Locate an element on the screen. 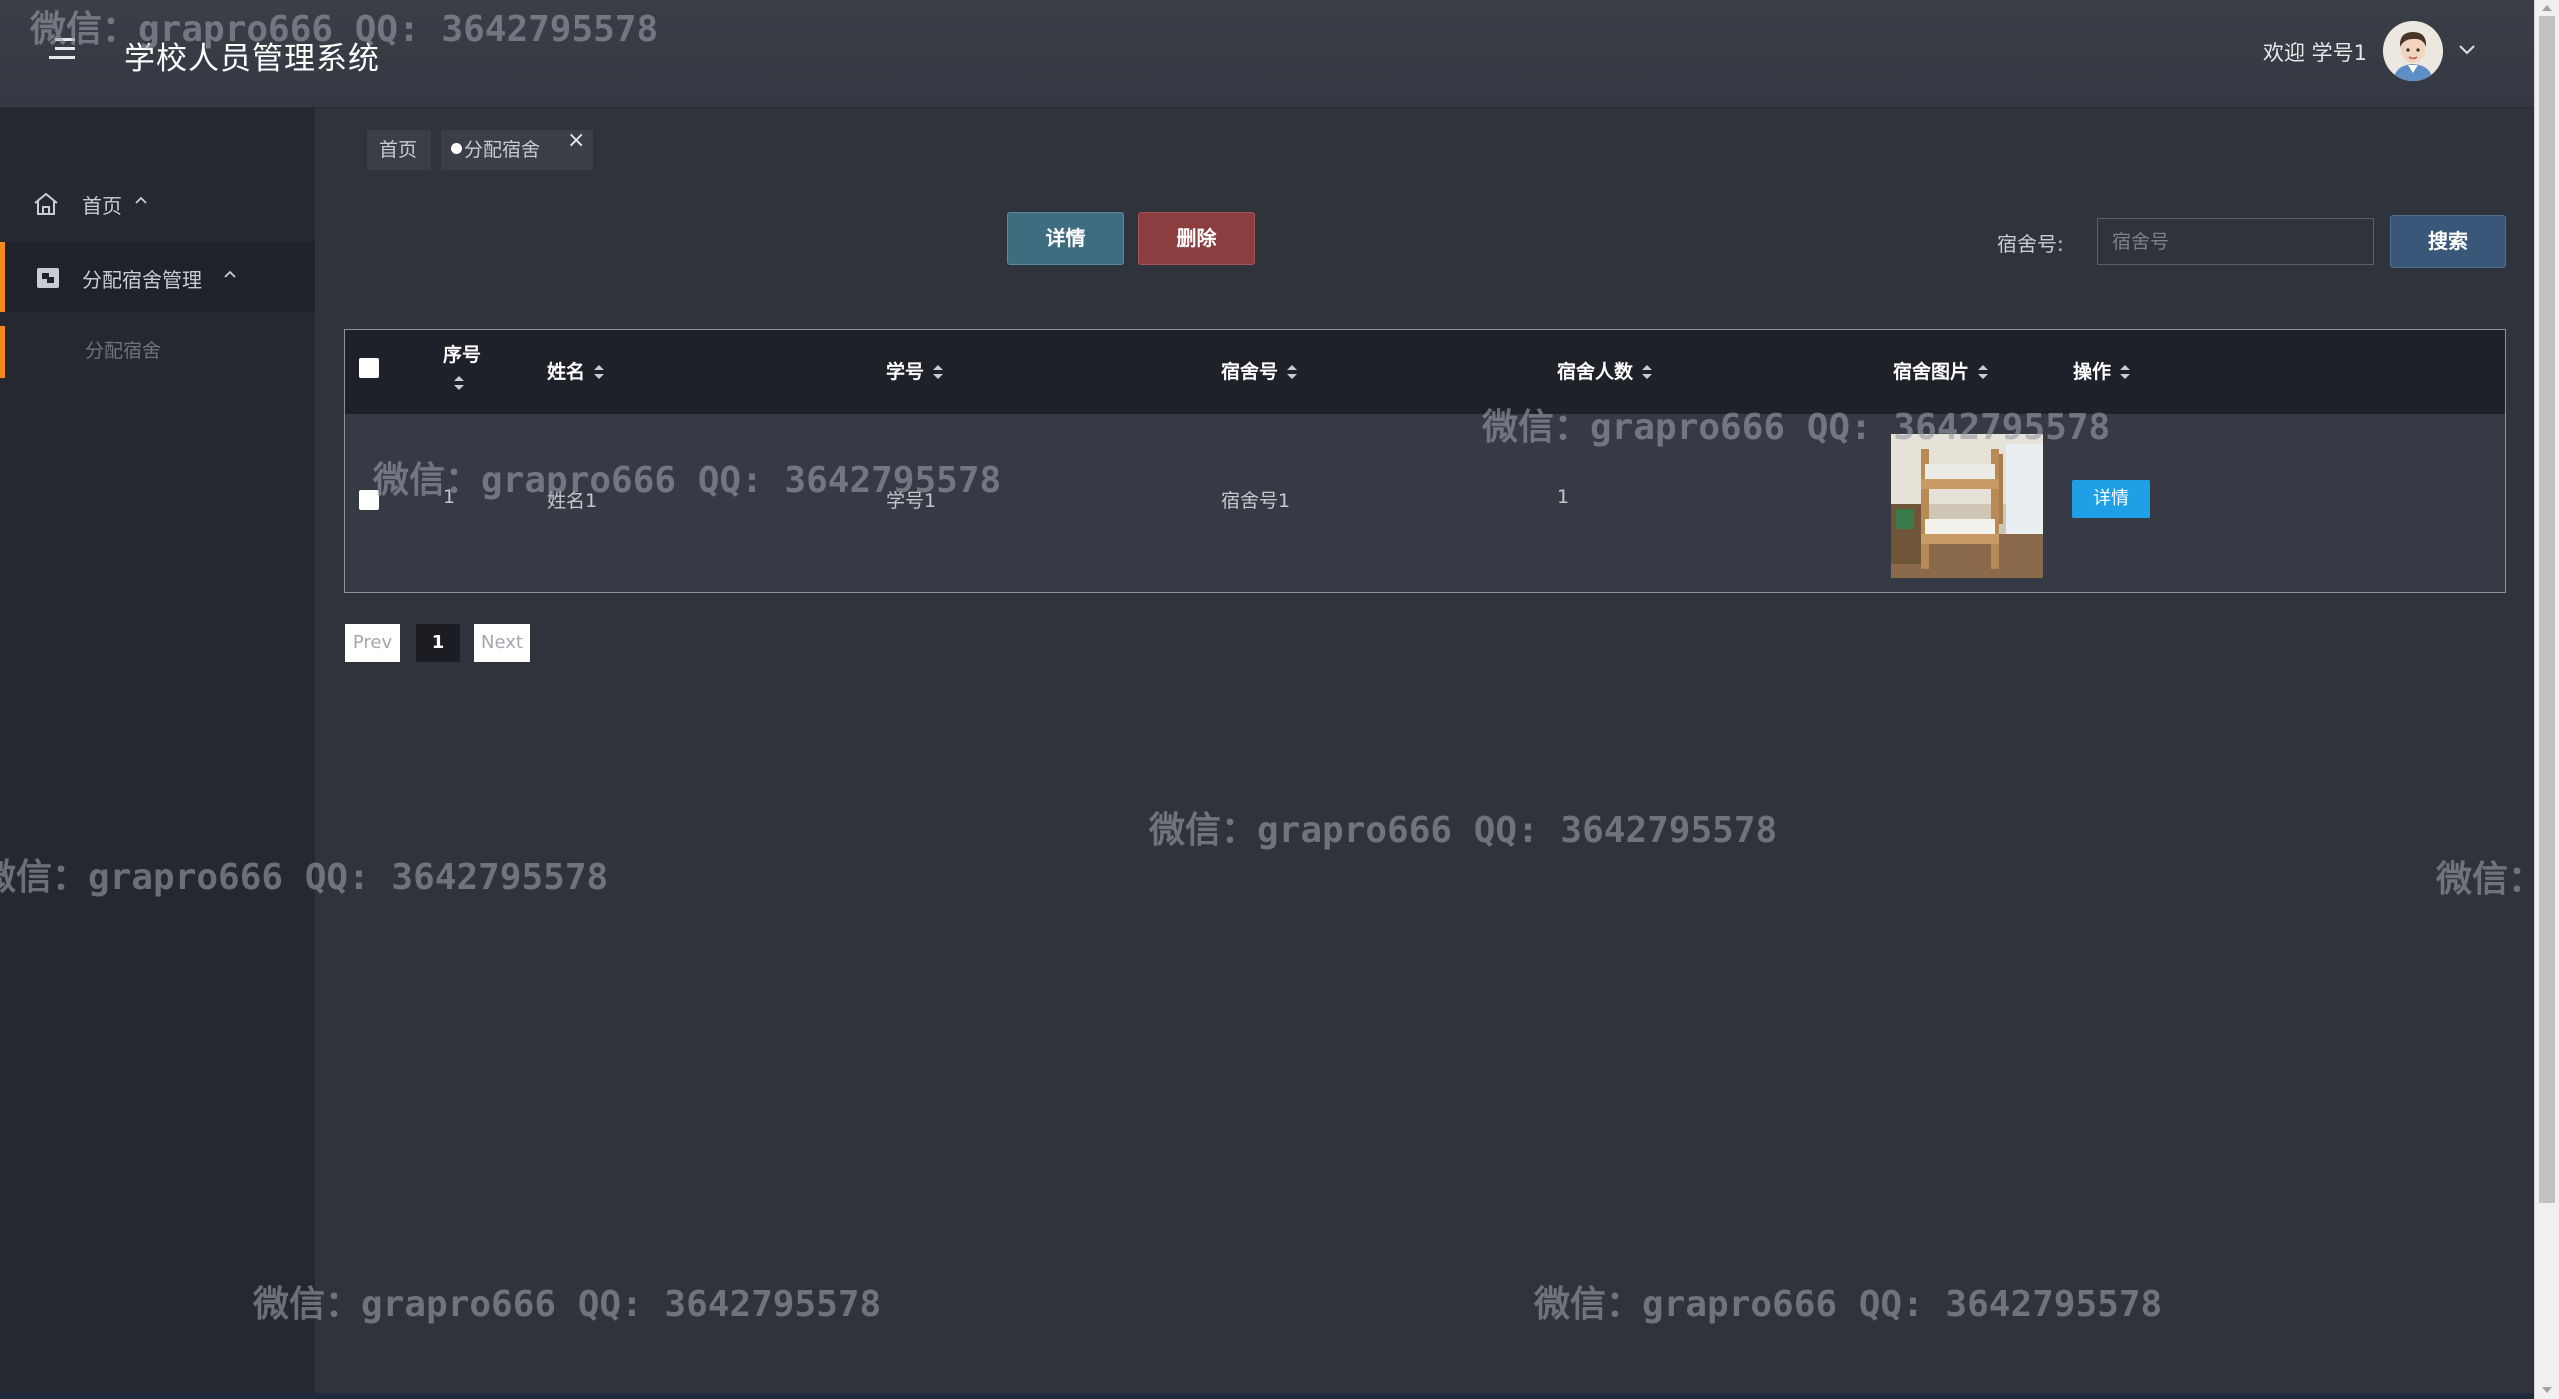 The width and height of the screenshot is (2559, 1399). cell-dorm-count: 1 is located at coordinates (1563, 497).